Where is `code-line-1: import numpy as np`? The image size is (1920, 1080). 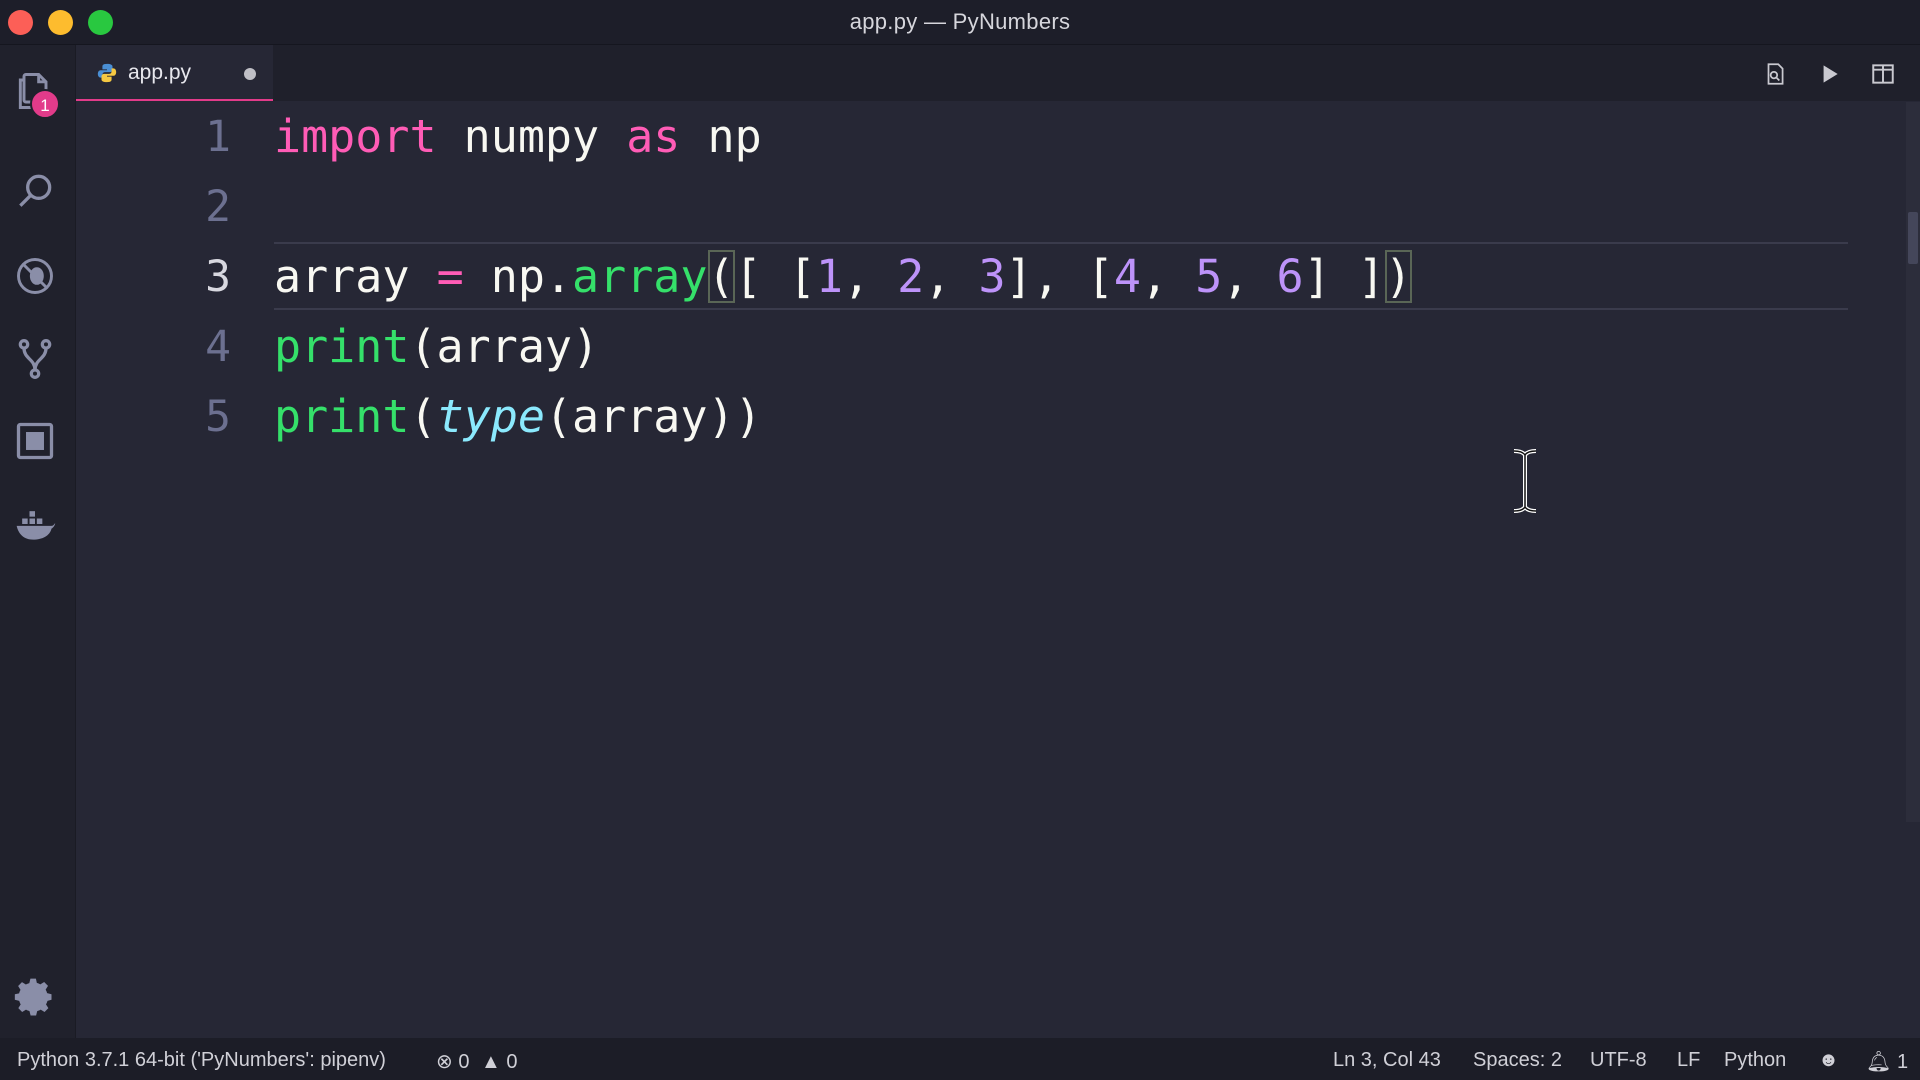
code-line-1: import numpy as np is located at coordinates (518, 137).